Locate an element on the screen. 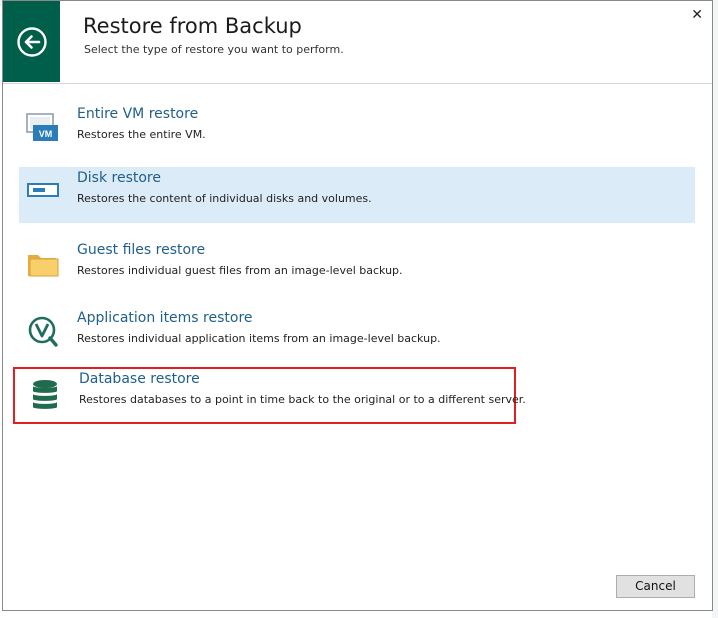  back-arrow-icon is located at coordinates (31, 41).